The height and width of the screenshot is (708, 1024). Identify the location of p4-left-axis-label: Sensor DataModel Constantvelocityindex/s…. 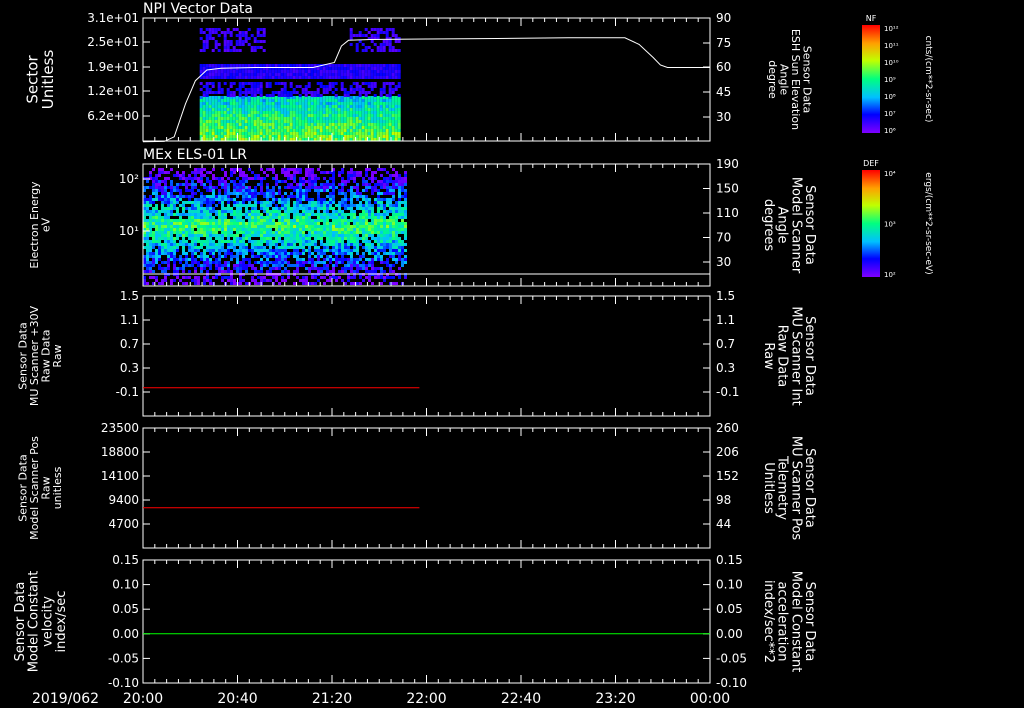
(41, 622).